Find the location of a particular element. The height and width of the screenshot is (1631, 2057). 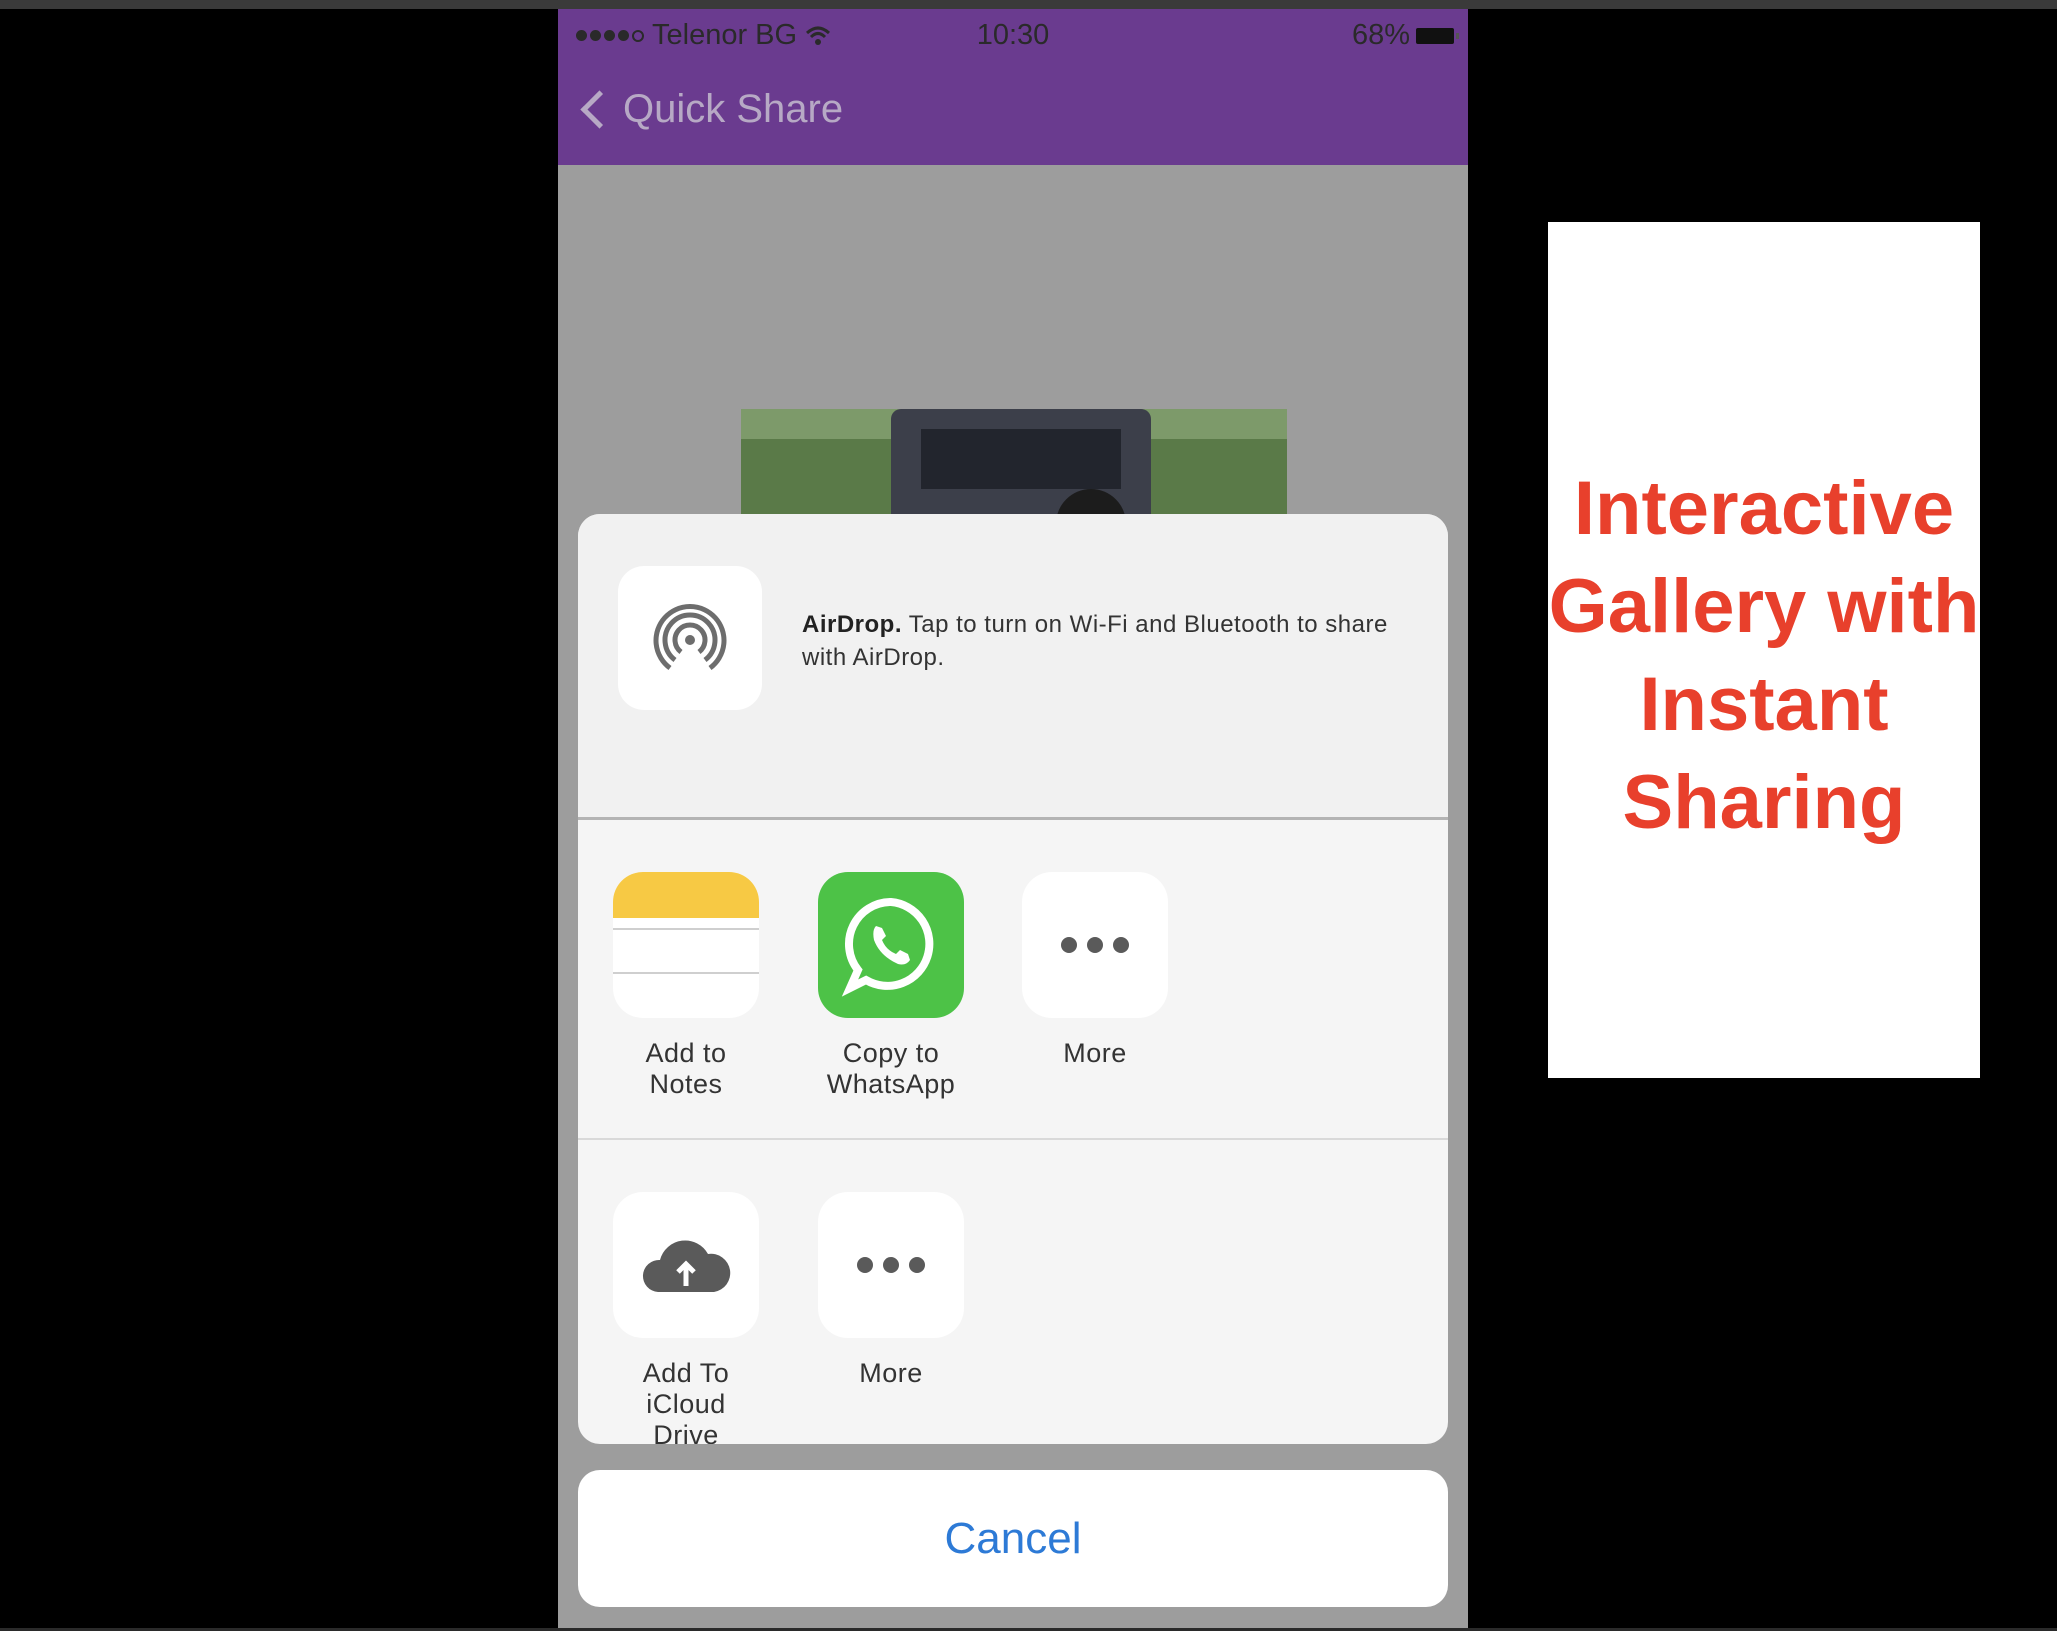

app-label: Copy to WhatsApp is located at coordinates (891, 1068).